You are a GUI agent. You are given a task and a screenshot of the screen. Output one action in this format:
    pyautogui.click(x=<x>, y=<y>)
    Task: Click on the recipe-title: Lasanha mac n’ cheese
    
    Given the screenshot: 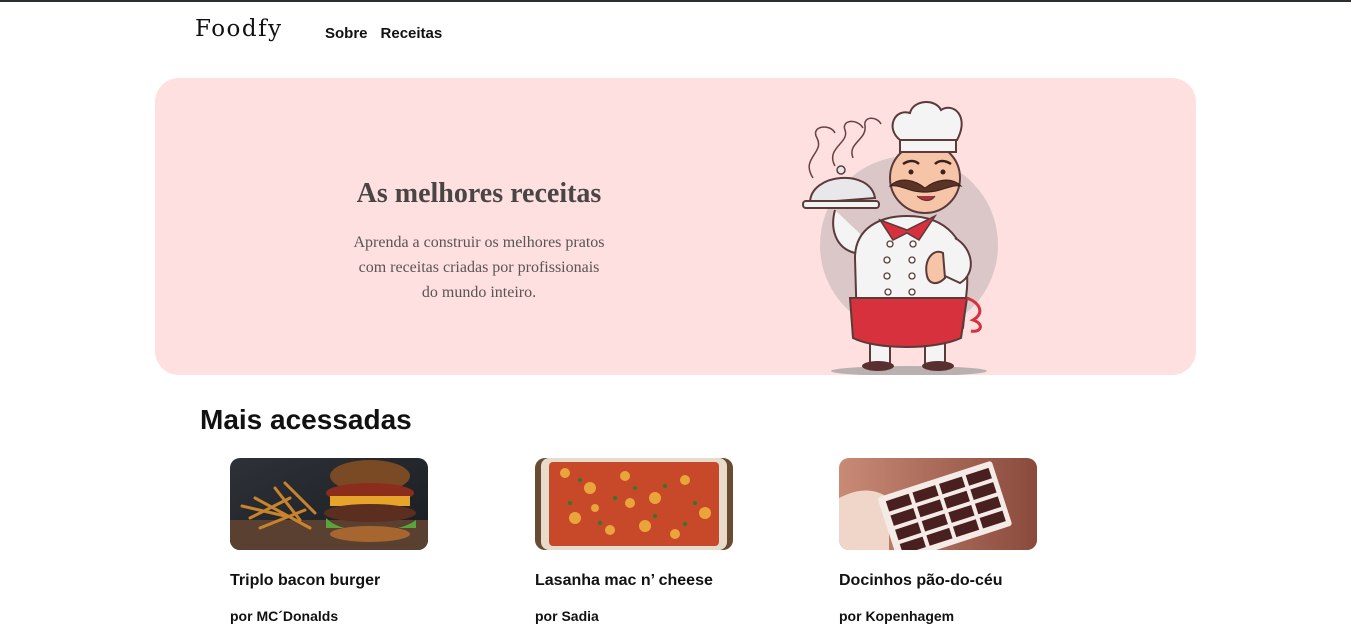 What is the action you would take?
    pyautogui.click(x=624, y=581)
    